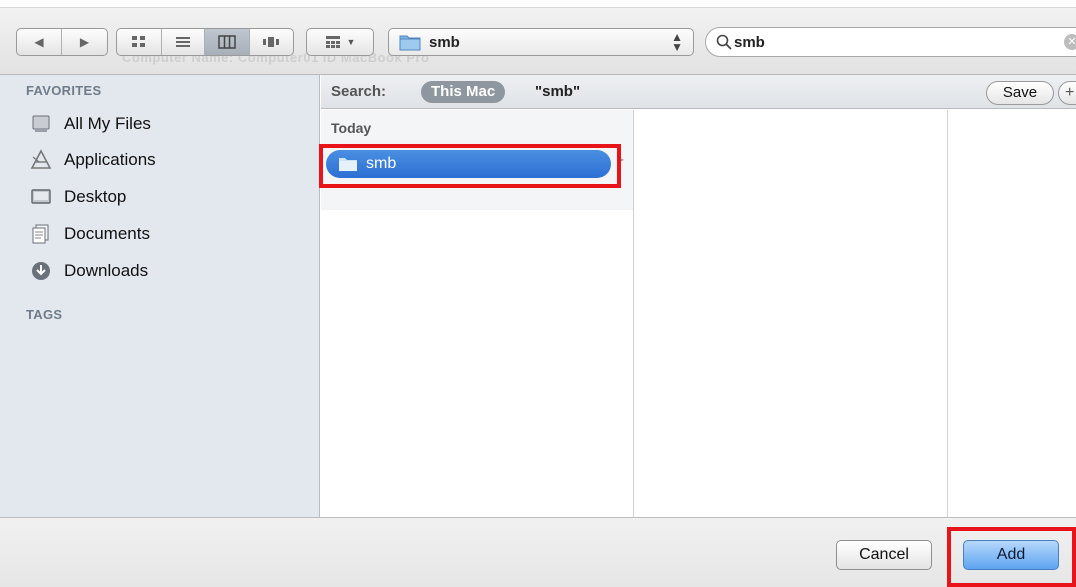 Image resolution: width=1076 pixels, height=587 pixels. What do you see at coordinates (470, 166) in the screenshot?
I see `annotation-highlight-result` at bounding box center [470, 166].